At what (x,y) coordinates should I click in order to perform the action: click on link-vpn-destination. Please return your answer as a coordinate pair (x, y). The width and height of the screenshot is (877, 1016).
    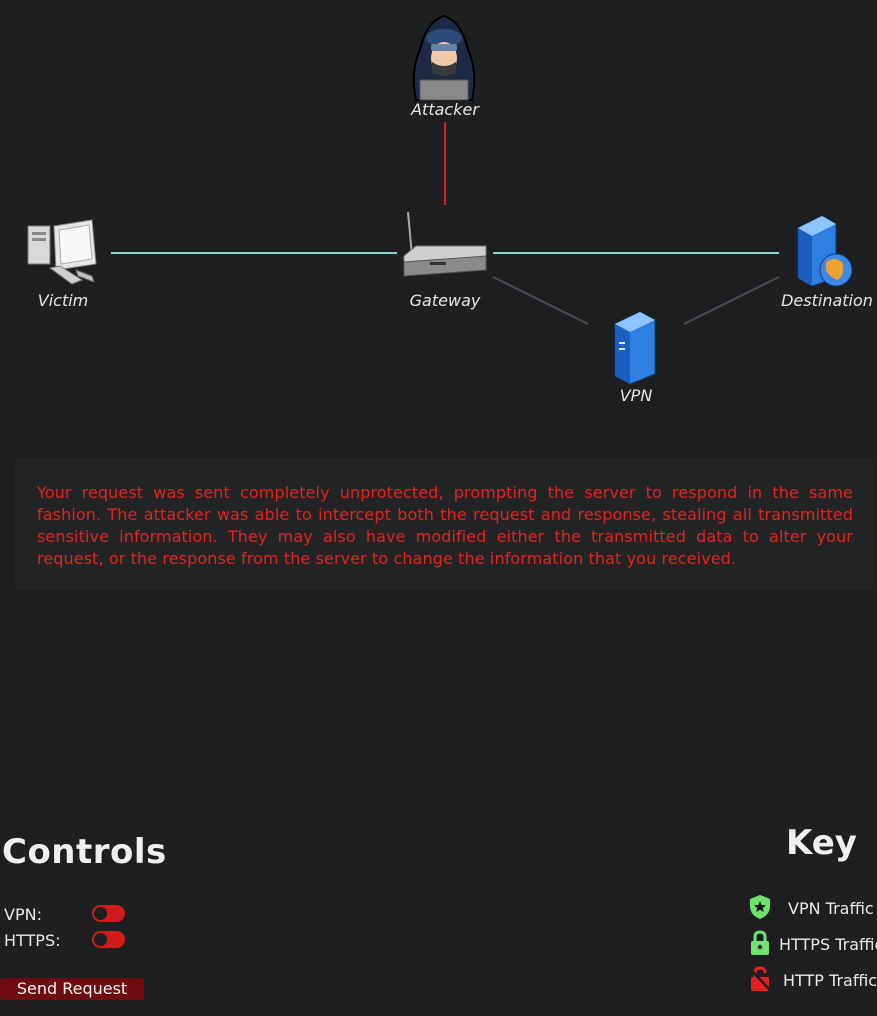
    Looking at the image, I should click on (731, 300).